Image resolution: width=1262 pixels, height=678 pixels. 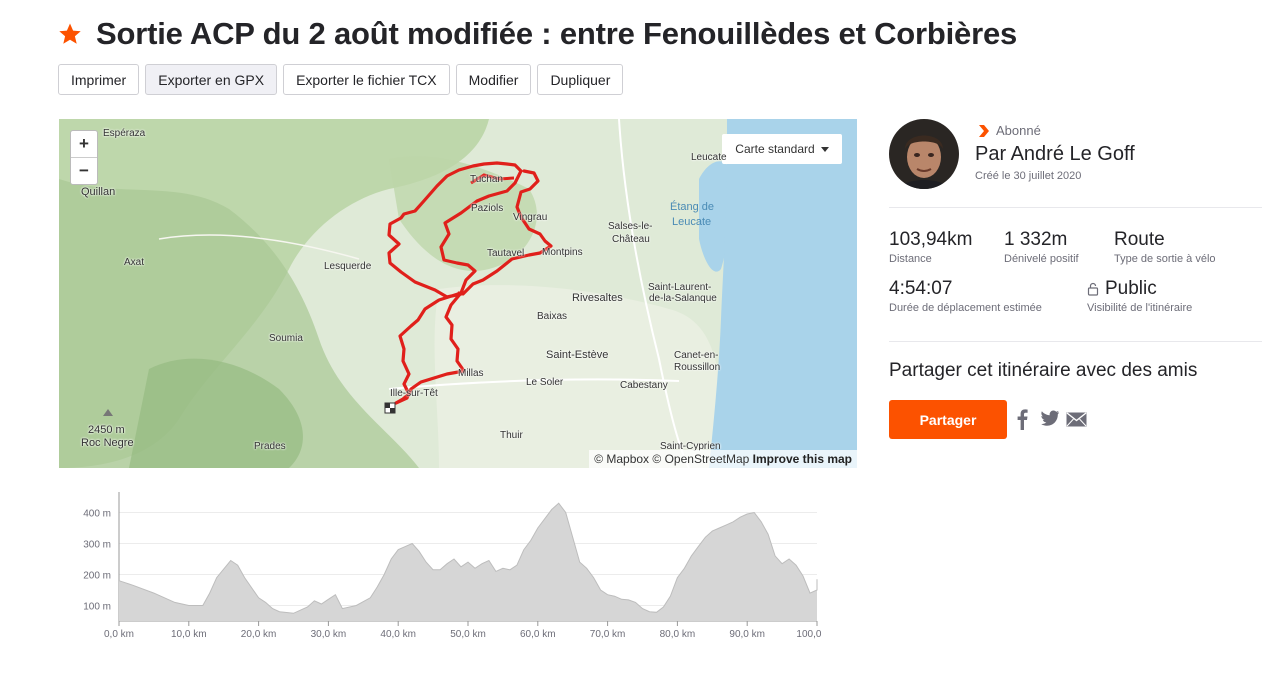 I want to click on subscriber-label: Abonné, so click(x=1018, y=130).